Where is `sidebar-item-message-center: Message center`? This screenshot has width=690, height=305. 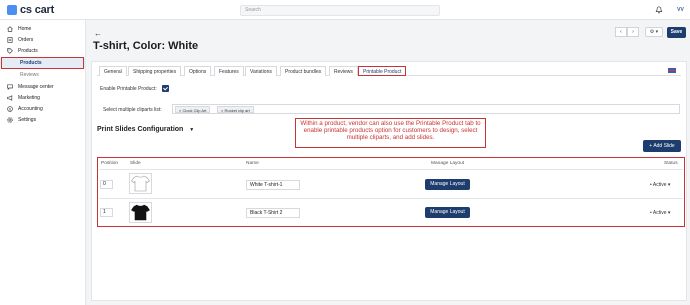 sidebar-item-message-center: Message center is located at coordinates (43, 87).